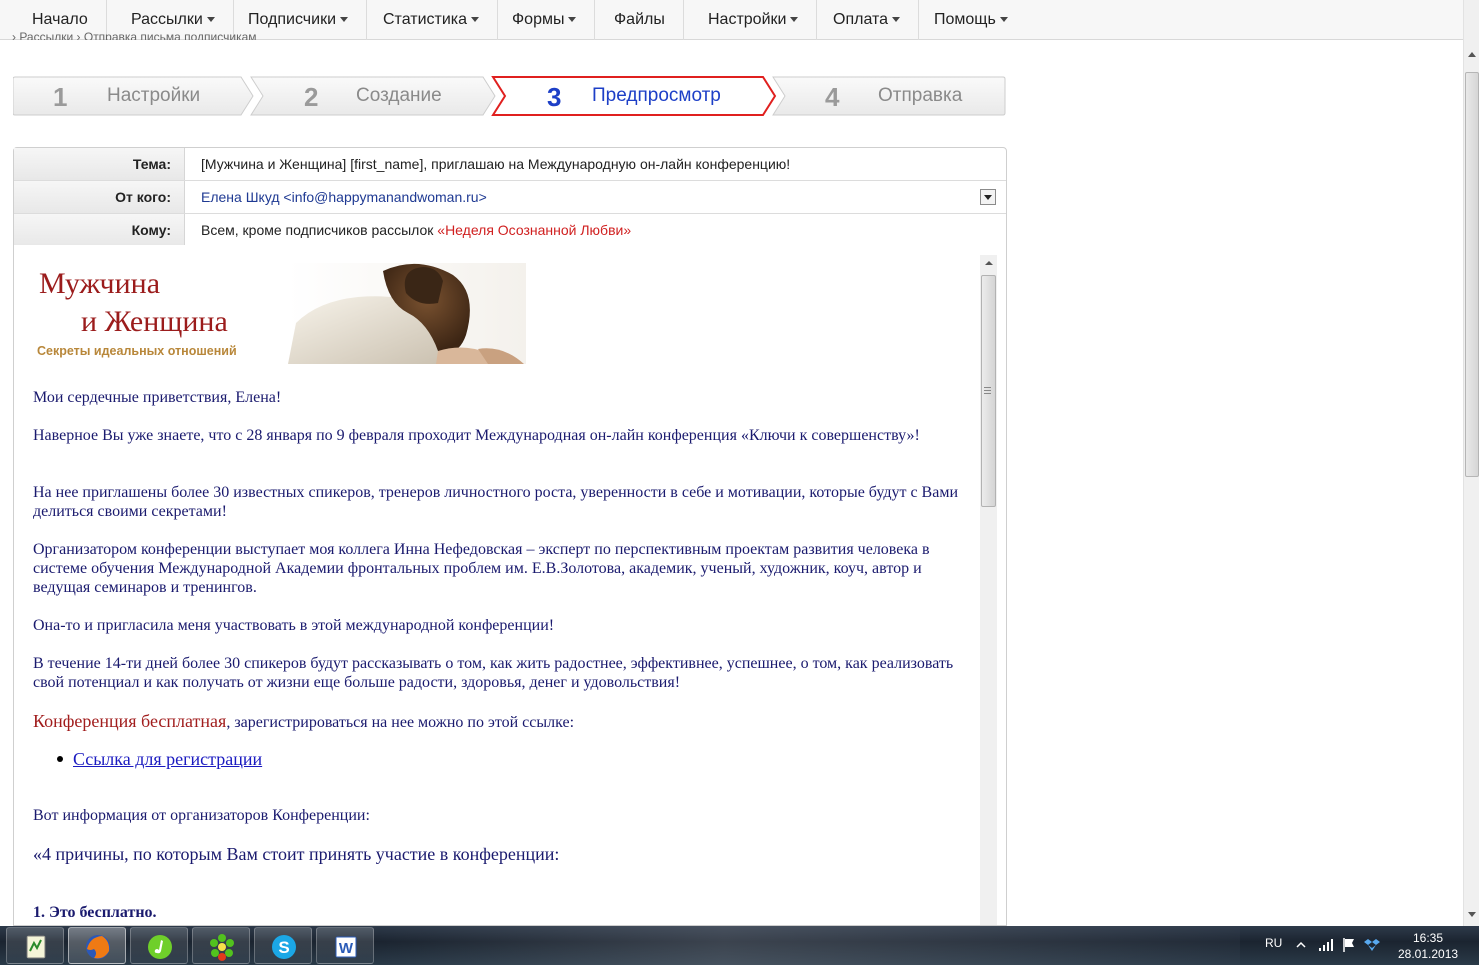 This screenshot has height=965, width=1479. I want to click on nav-payment: Оплата, so click(867, 20).